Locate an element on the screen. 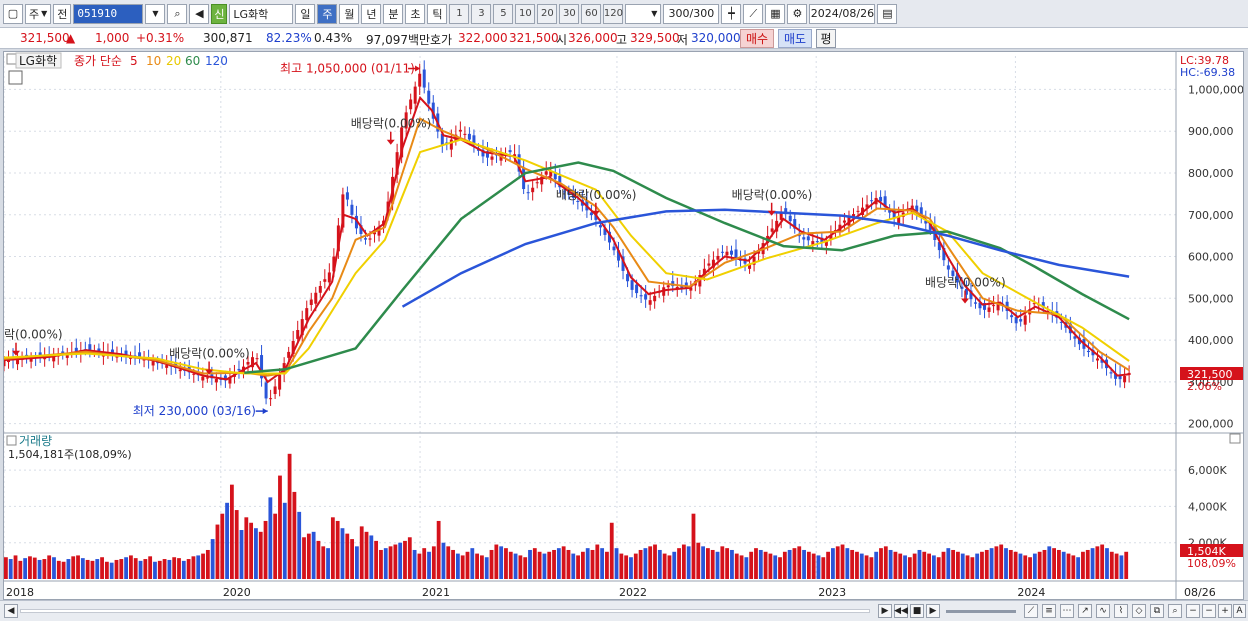 This screenshot has height=621, width=1248. period-minute: 분 is located at coordinates (393, 13).